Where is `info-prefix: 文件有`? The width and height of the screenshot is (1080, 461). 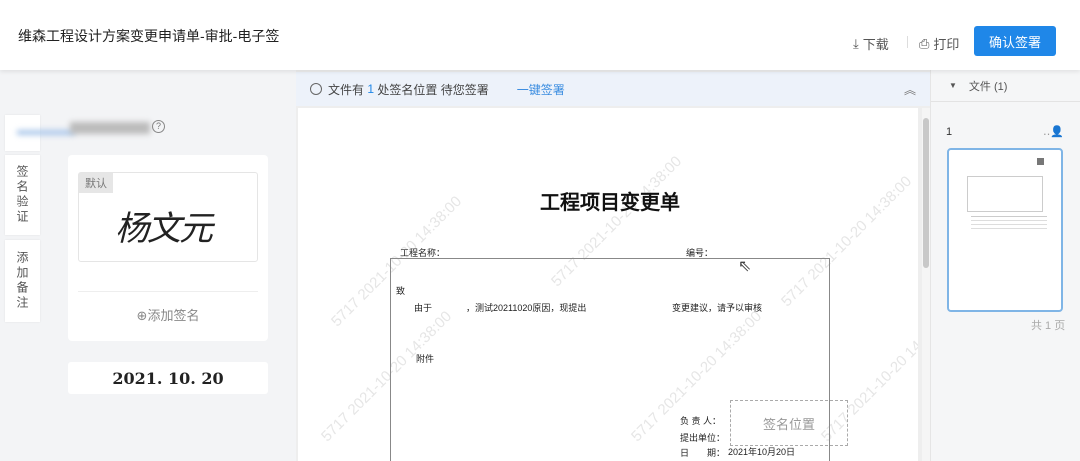
info-prefix: 文件有 is located at coordinates (346, 89).